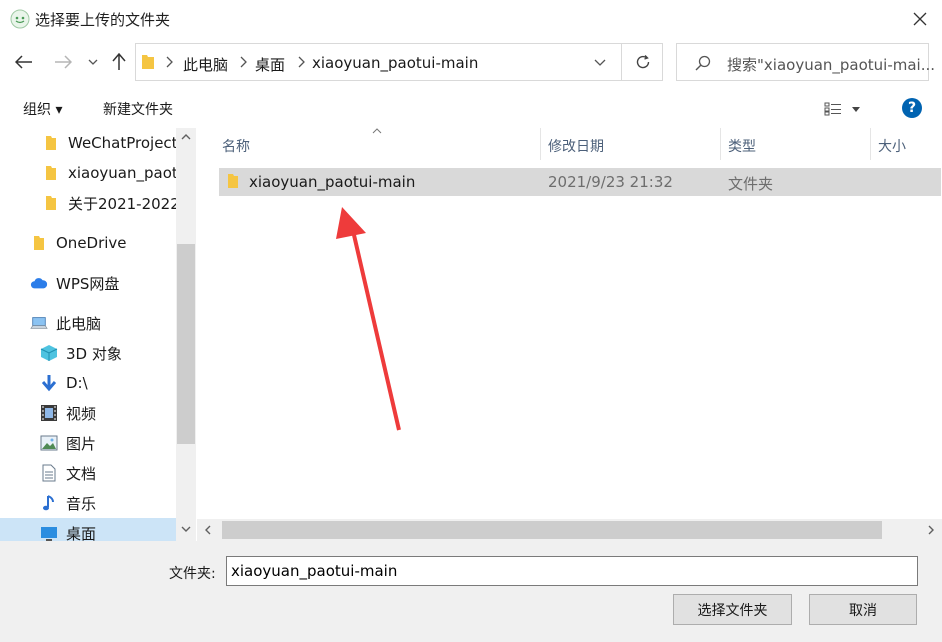 The image size is (942, 642). I want to click on nav-item-label: 此电脑, so click(79, 323).